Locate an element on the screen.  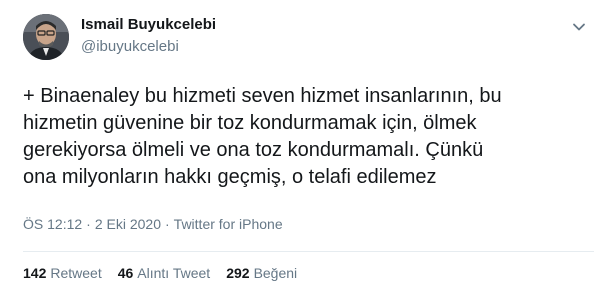
chevron-down-icon is located at coordinates (579, 27).